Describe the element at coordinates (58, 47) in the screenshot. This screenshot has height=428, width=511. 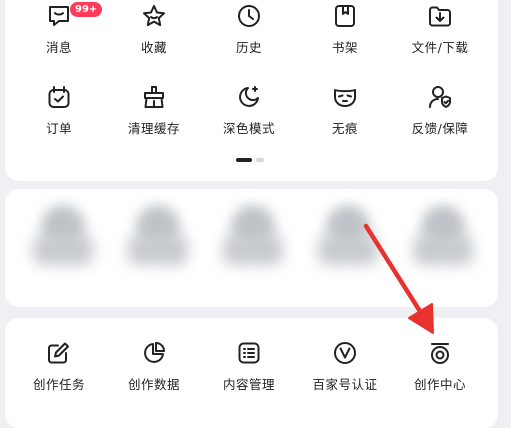
I see `messages-label: 消息` at that location.